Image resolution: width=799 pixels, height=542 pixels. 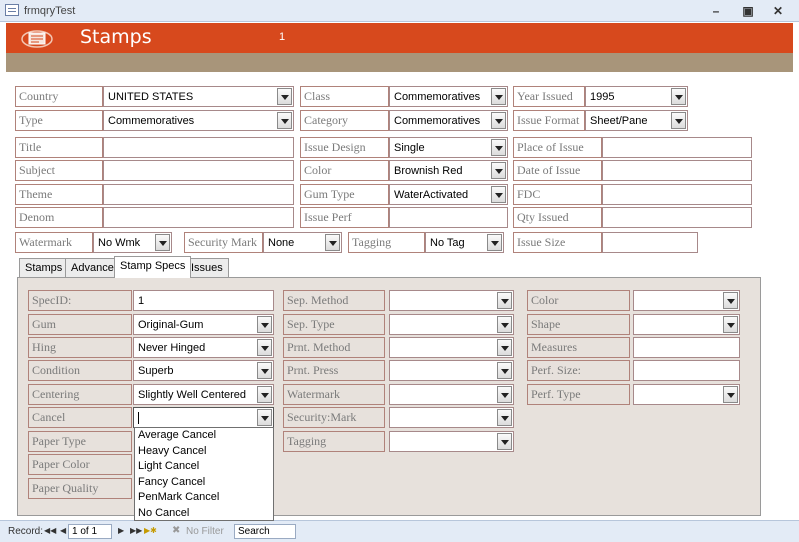 What do you see at coordinates (549, 120) in the screenshot?
I see `issue-format-label: Issue Format` at bounding box center [549, 120].